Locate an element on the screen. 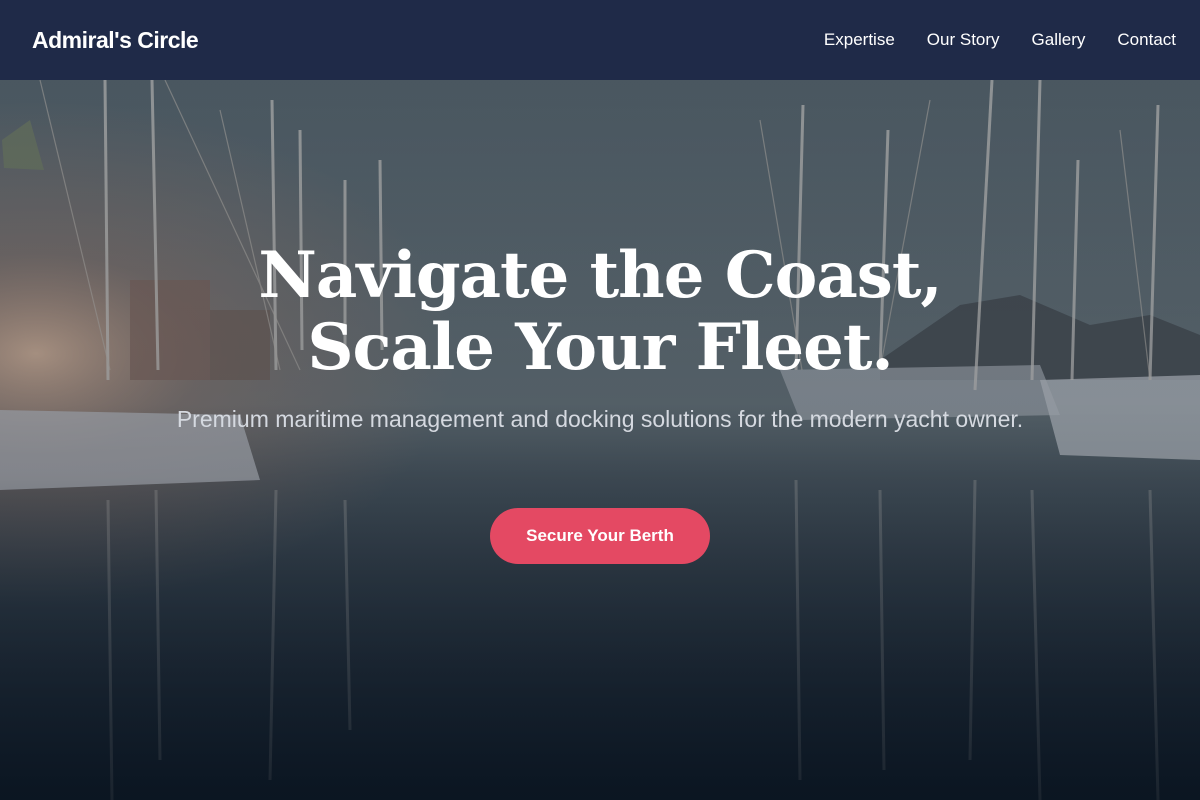  nav-link-gallery: Gallery is located at coordinates (1059, 40).